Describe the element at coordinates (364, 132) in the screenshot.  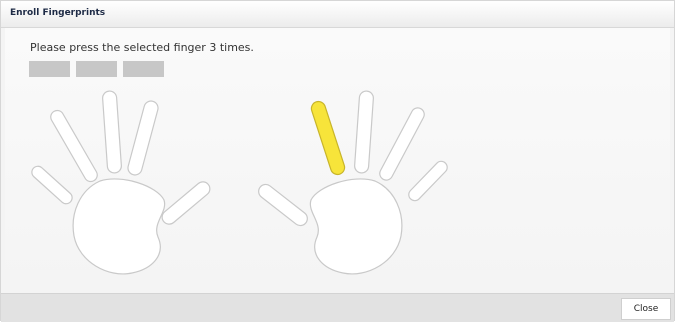
I see `finger-right-middle` at that location.